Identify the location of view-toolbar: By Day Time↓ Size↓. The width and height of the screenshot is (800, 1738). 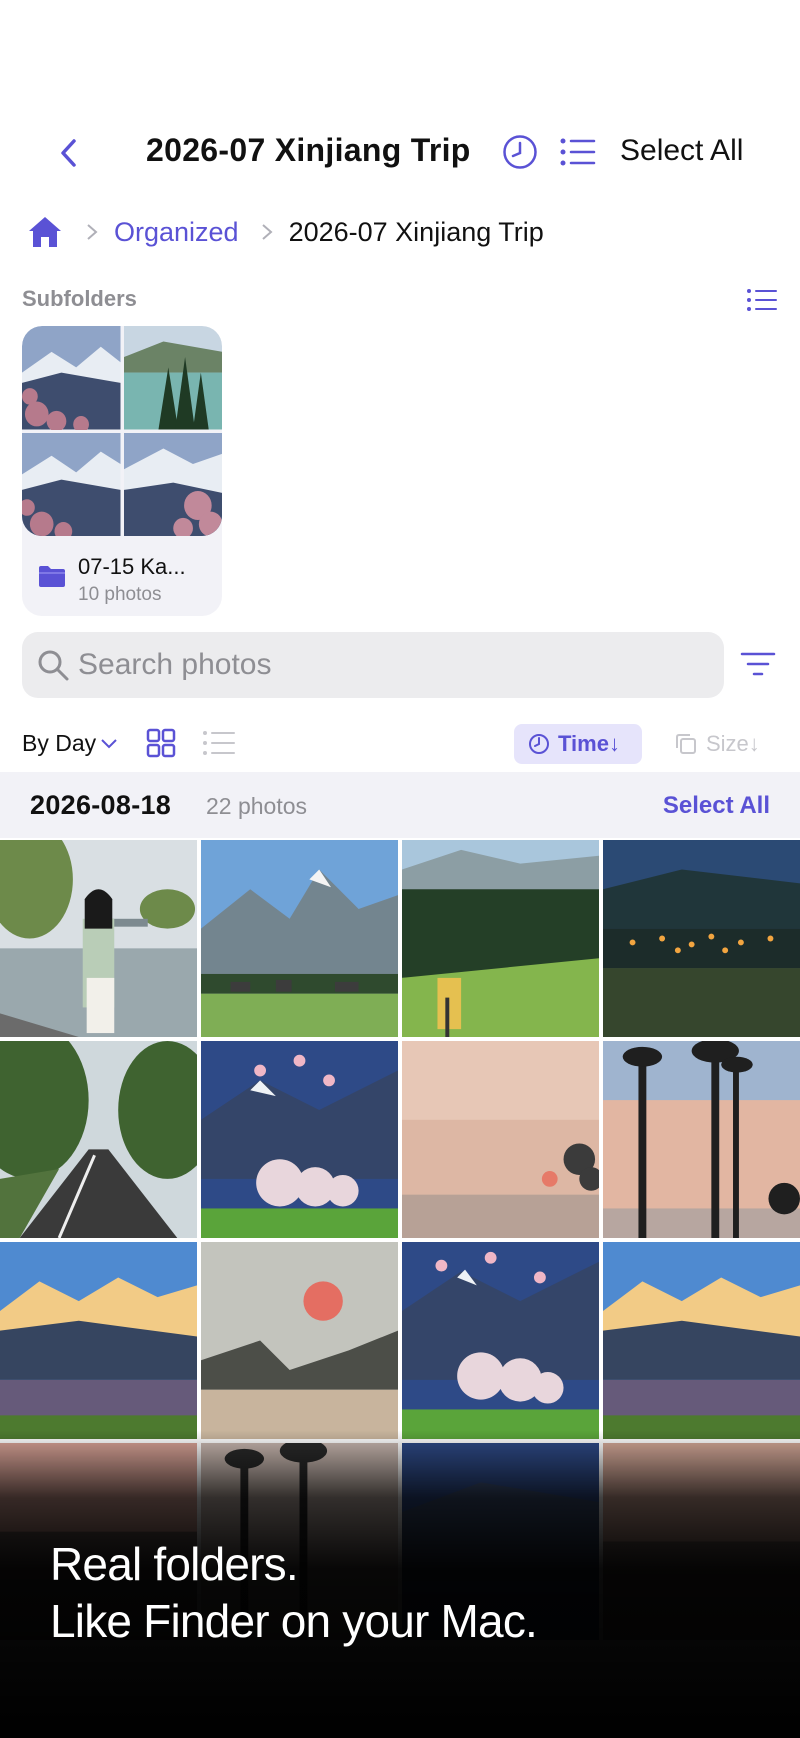
(400, 744).